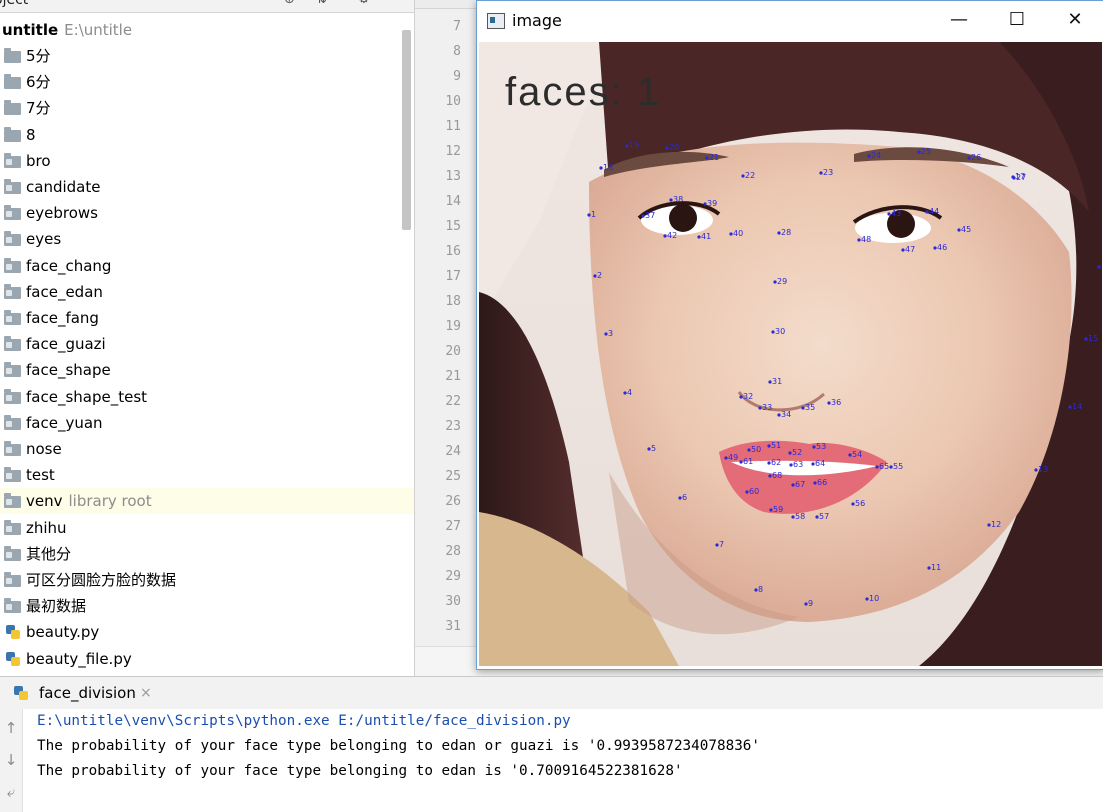 Image resolution: width=1103 pixels, height=812 pixels. I want to click on tree-item: beauty_file.py, so click(207, 659).